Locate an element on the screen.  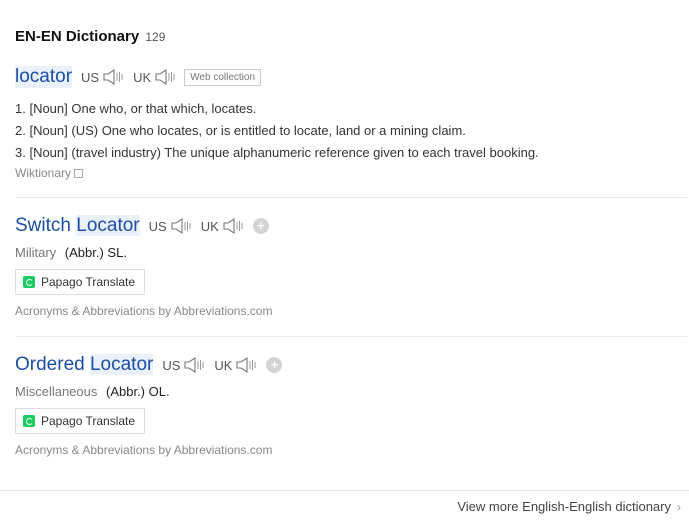
view-more-link: View more English-English dictionary › is located at coordinates (569, 506).